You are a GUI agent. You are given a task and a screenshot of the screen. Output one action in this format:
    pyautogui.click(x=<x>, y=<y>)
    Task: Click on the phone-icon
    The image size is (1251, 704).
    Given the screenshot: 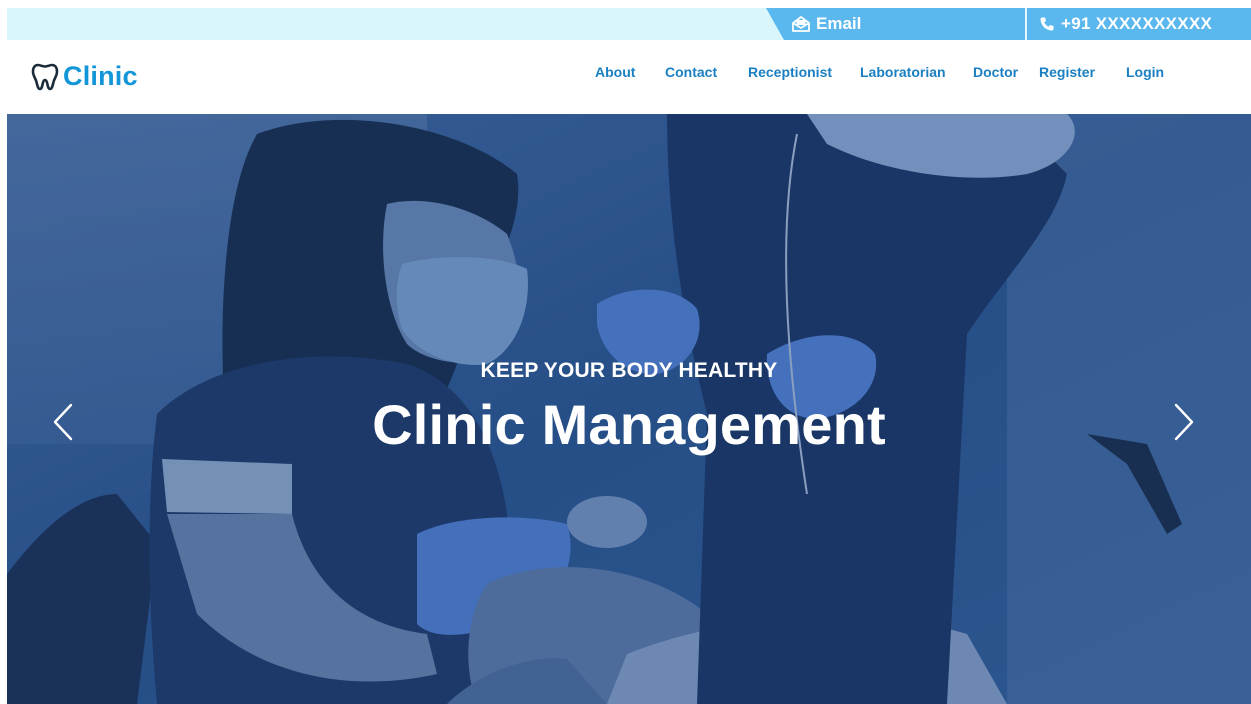 What is the action you would take?
    pyautogui.click(x=1047, y=24)
    